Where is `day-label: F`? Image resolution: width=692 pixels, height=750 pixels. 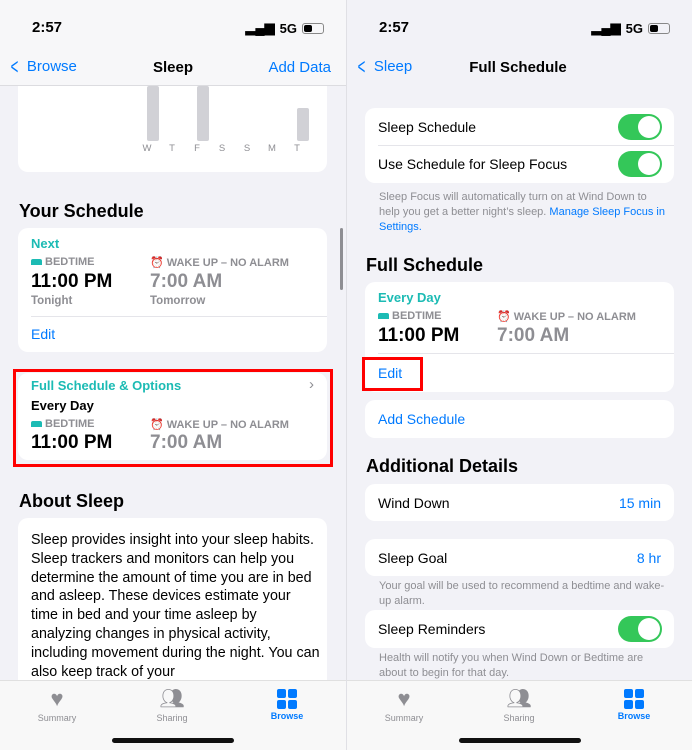
day-label: F is located at coordinates (197, 148).